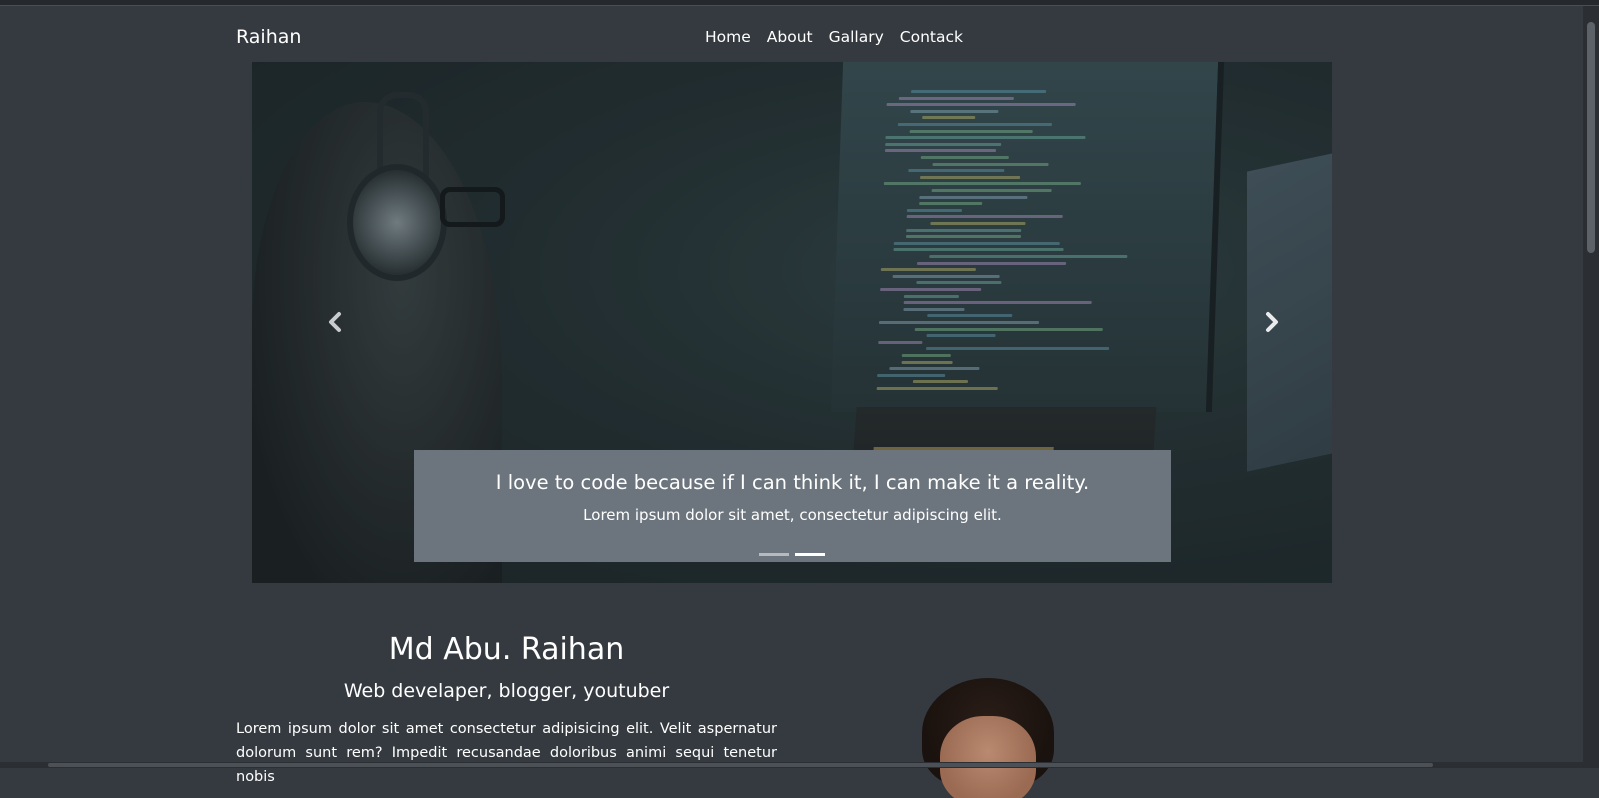 This screenshot has width=1599, height=798. What do you see at coordinates (790, 37) in the screenshot?
I see `nav-link-about: About` at bounding box center [790, 37].